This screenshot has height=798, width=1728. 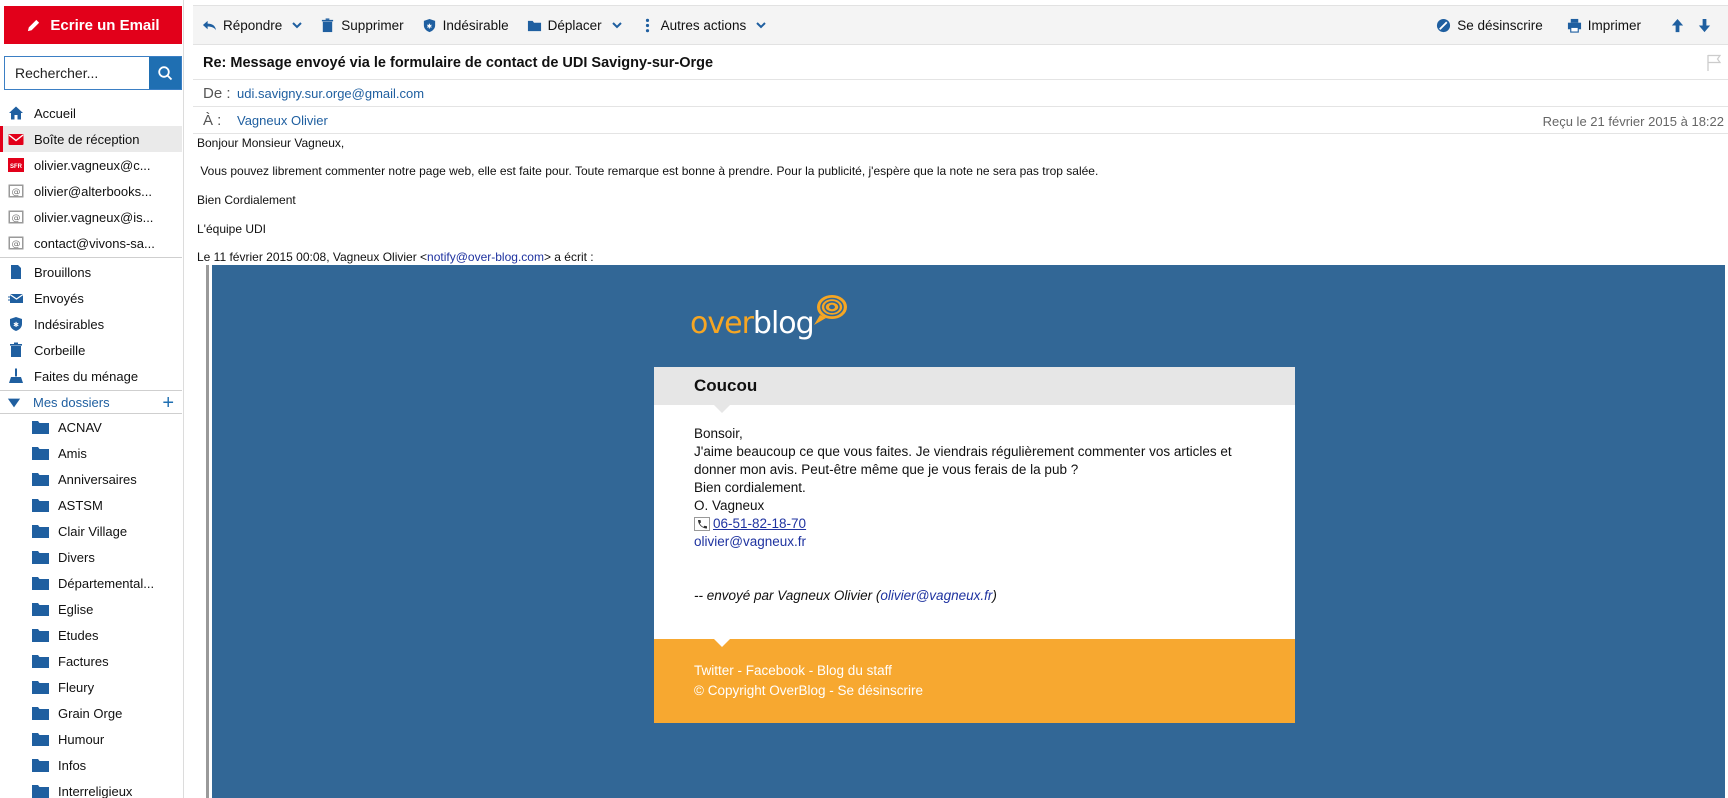 What do you see at coordinates (71, 402) in the screenshot?
I see `my-folders-label: Mes dossiers` at bounding box center [71, 402].